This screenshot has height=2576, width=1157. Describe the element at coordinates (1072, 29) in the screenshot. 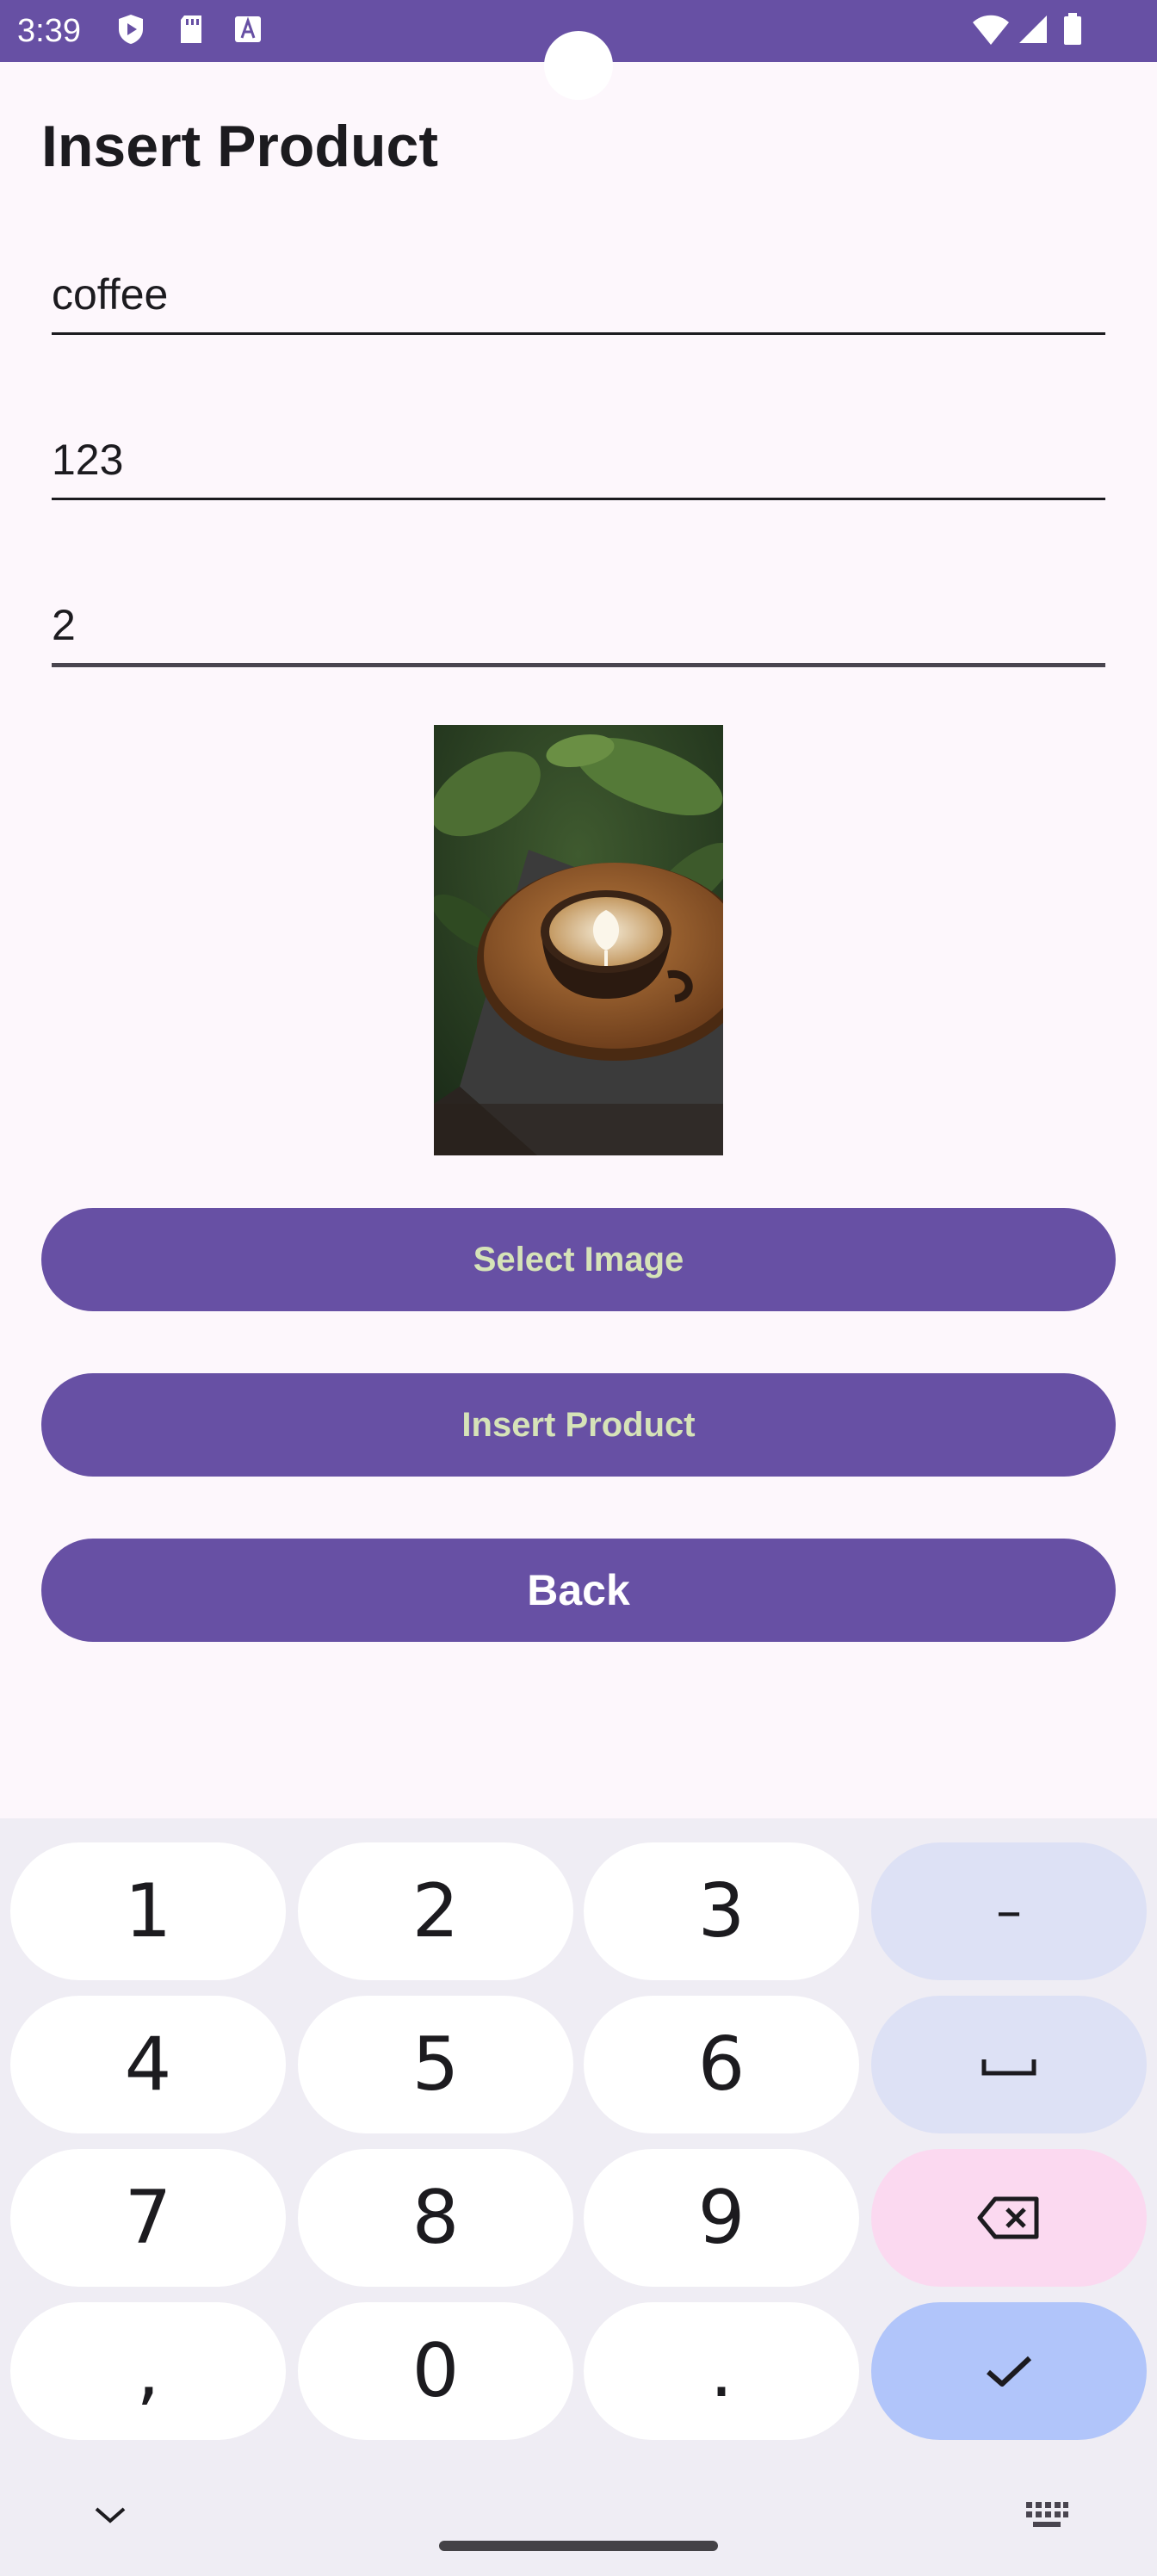

I see `battery-icon` at that location.